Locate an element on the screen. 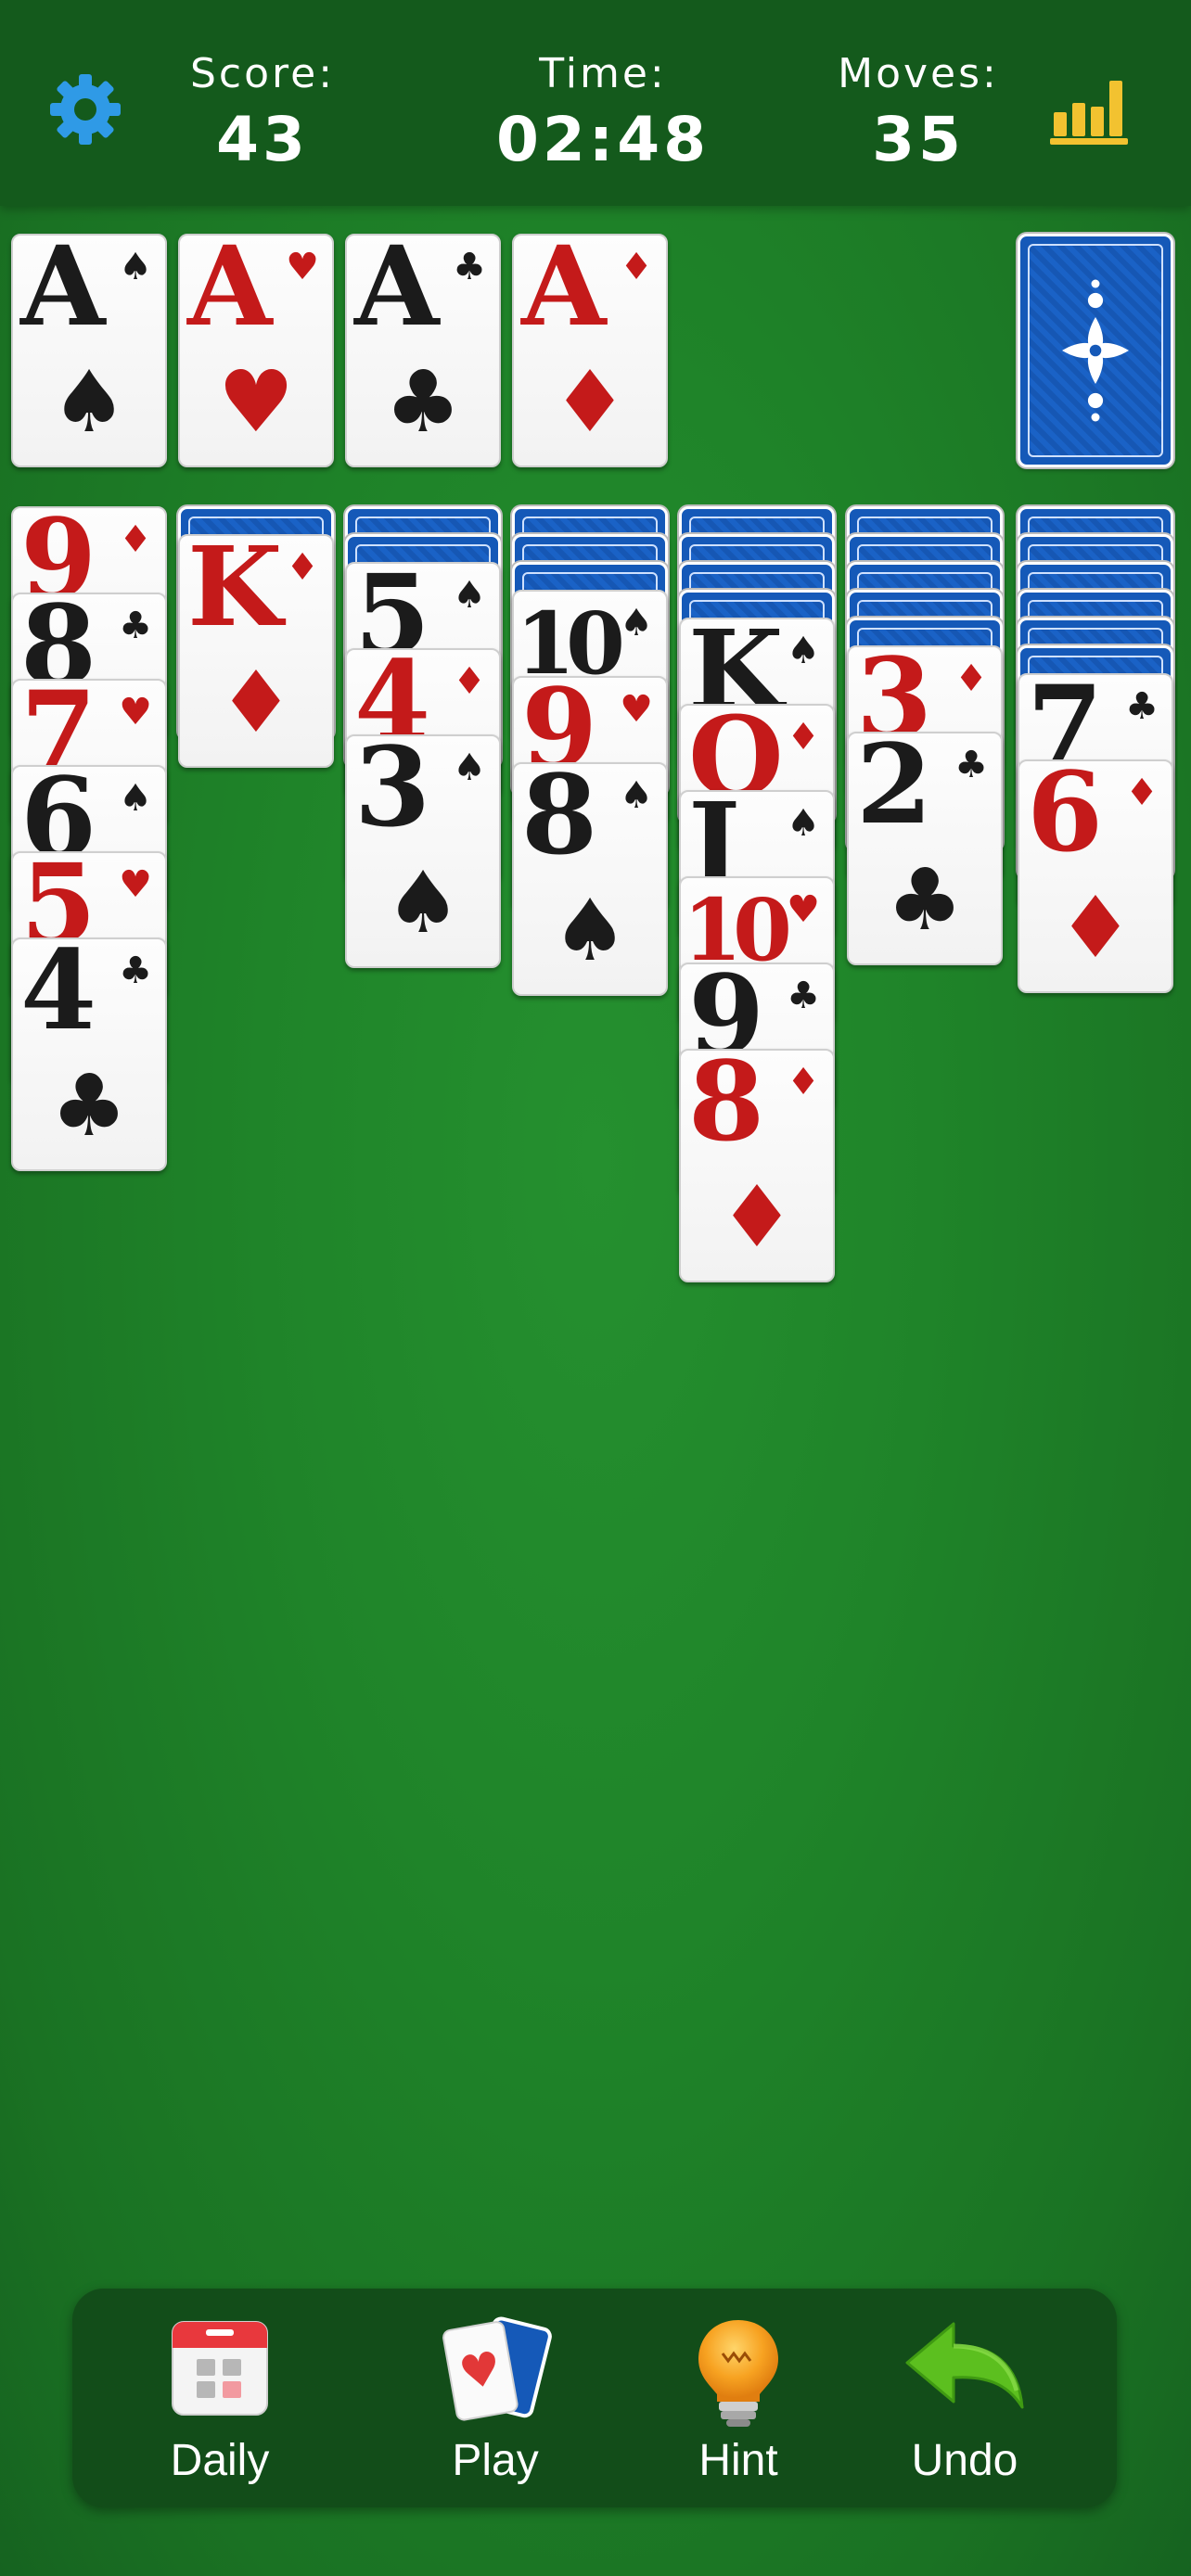  card-rank: K is located at coordinates (235, 592).